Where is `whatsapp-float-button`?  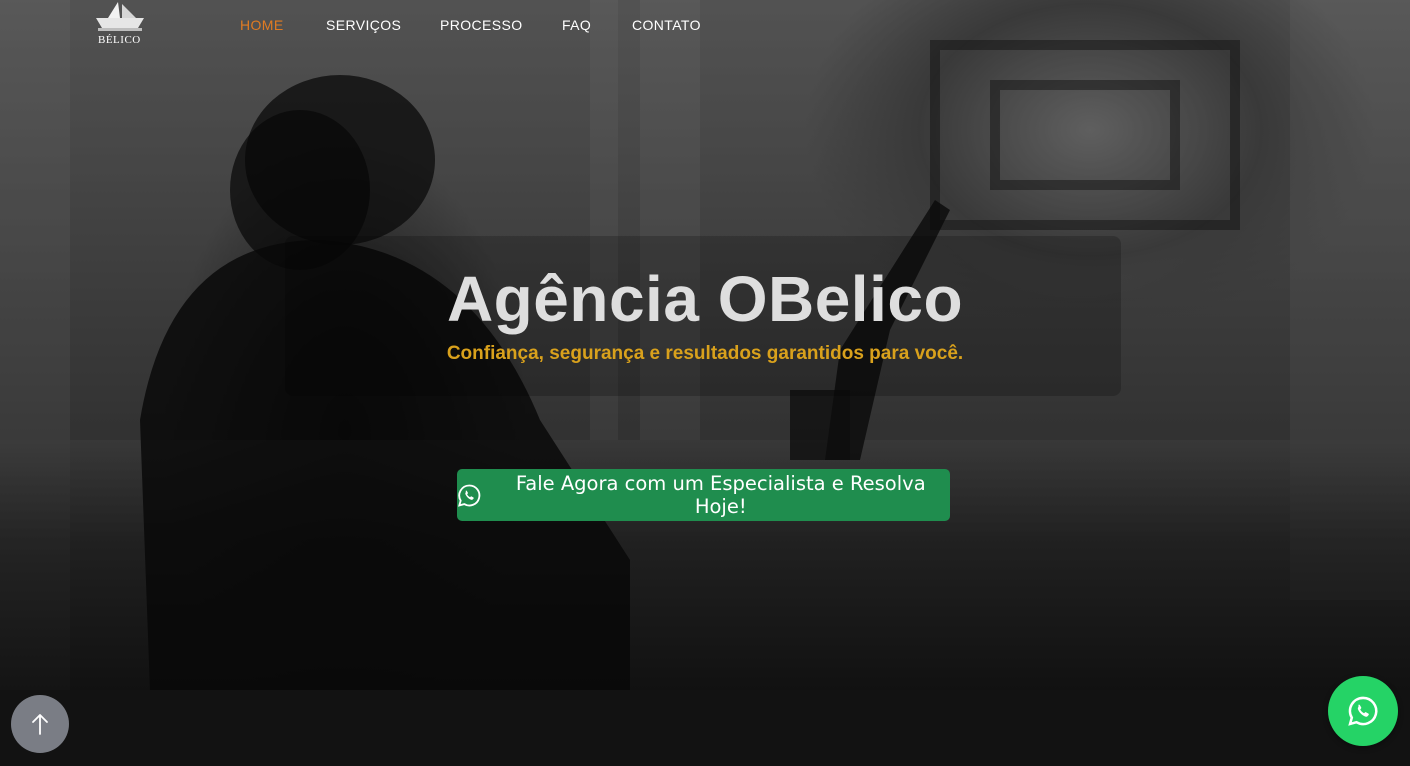 whatsapp-float-button is located at coordinates (1363, 711).